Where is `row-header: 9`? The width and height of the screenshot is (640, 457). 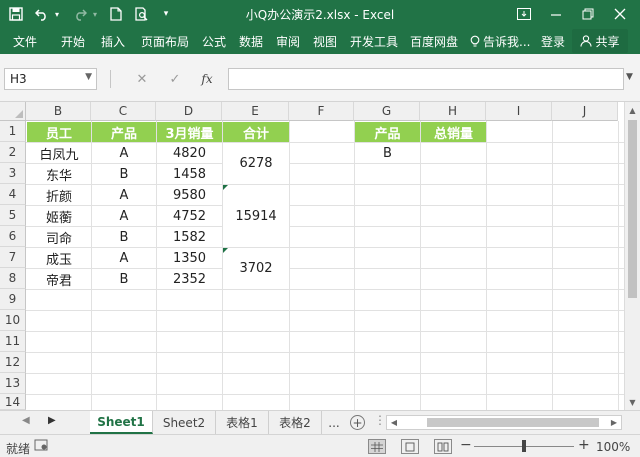 row-header: 9 is located at coordinates (13, 299).